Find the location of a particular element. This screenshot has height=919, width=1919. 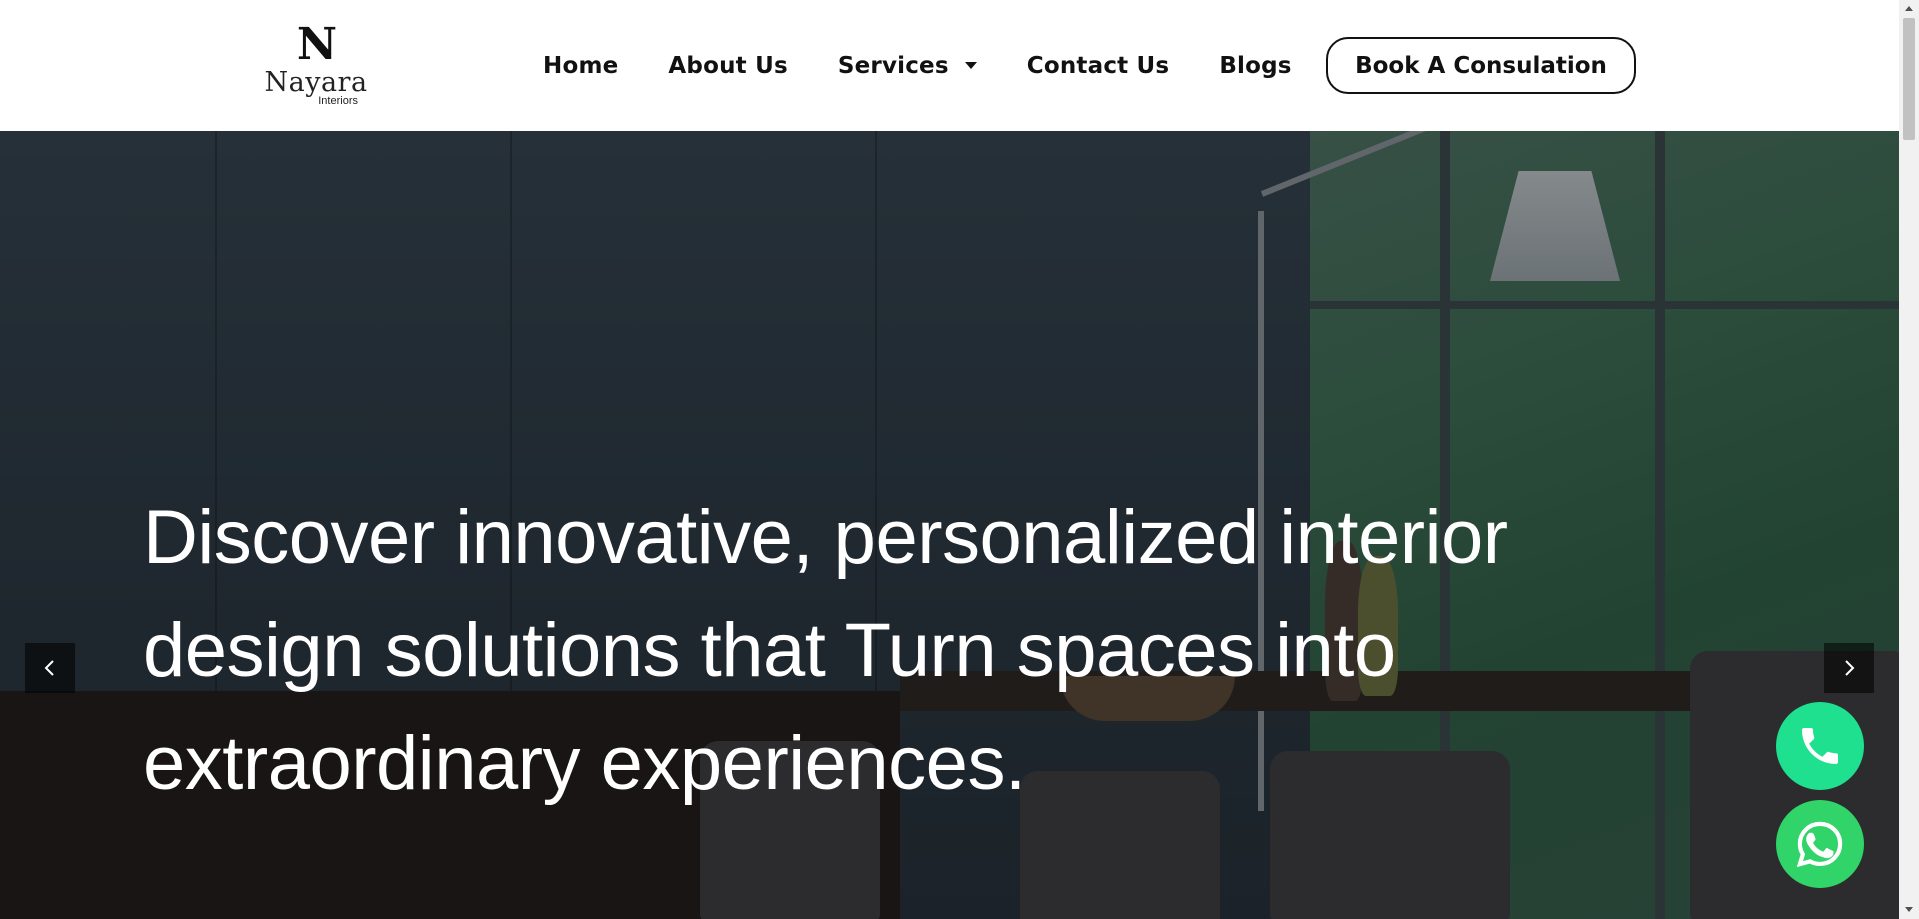

nav-item-about-us: About Us is located at coordinates (727, 66).